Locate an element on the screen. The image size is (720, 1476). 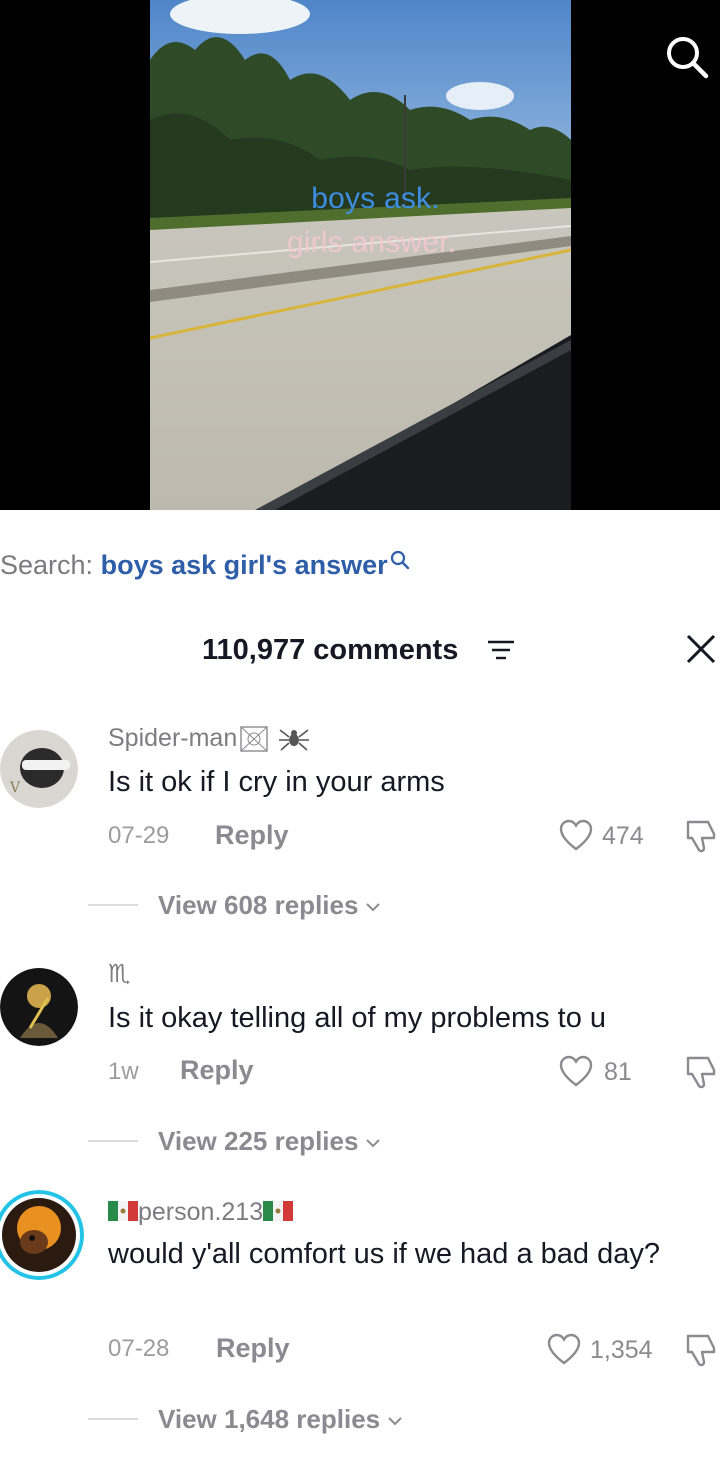
like-button: 81 is located at coordinates (603, 1072).